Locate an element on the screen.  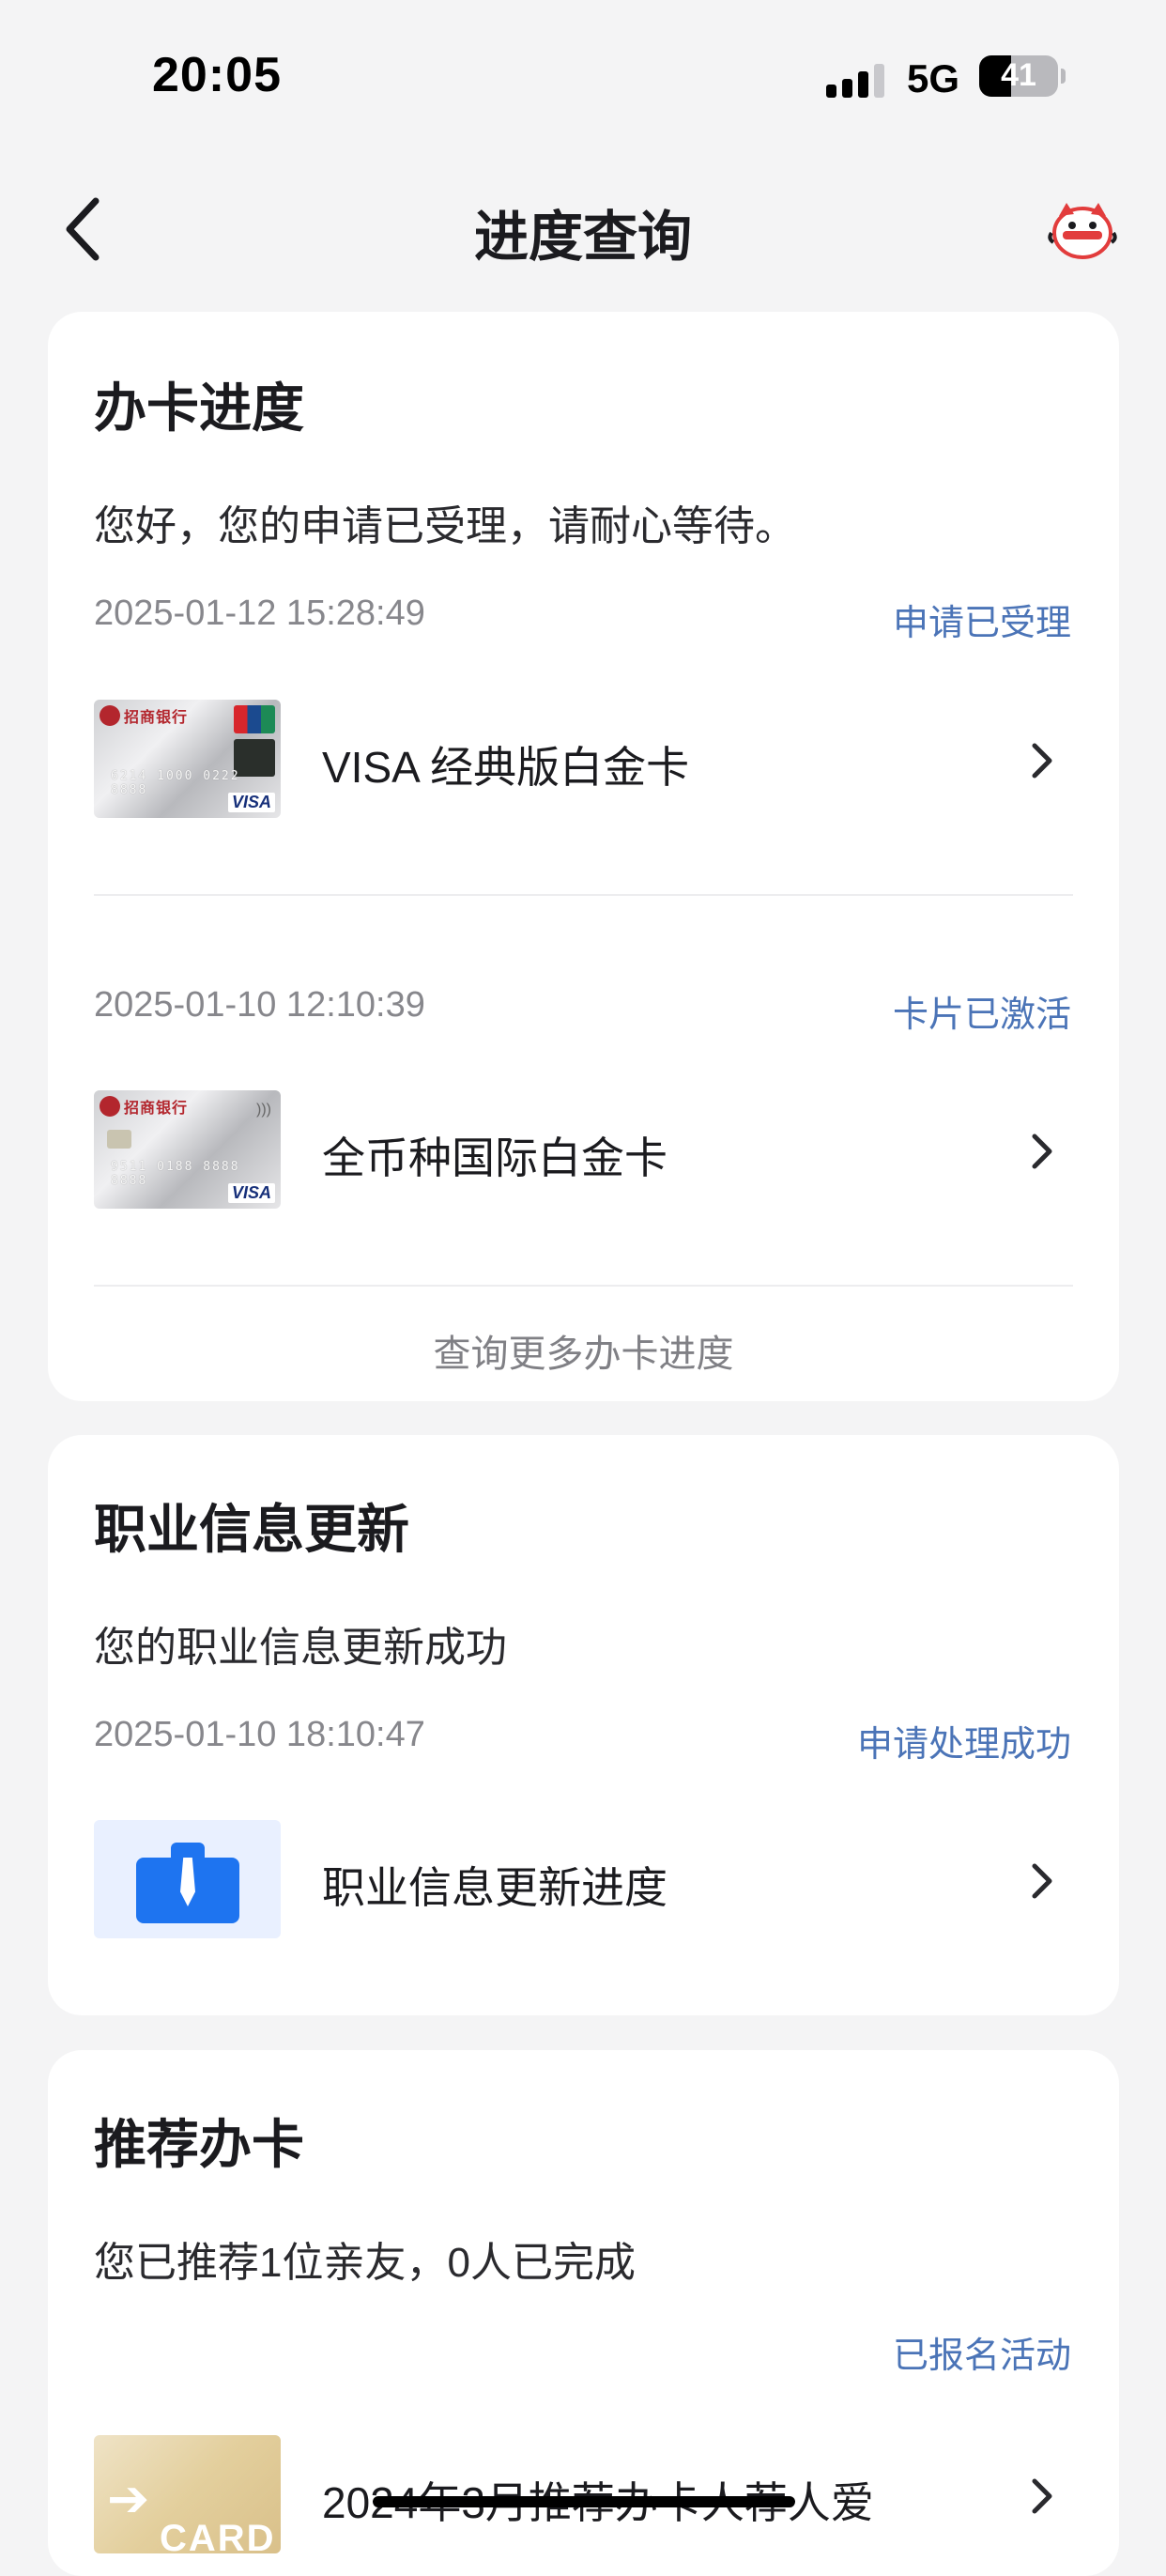
application-status: 卡片已激活 is located at coordinates (981, 1015).